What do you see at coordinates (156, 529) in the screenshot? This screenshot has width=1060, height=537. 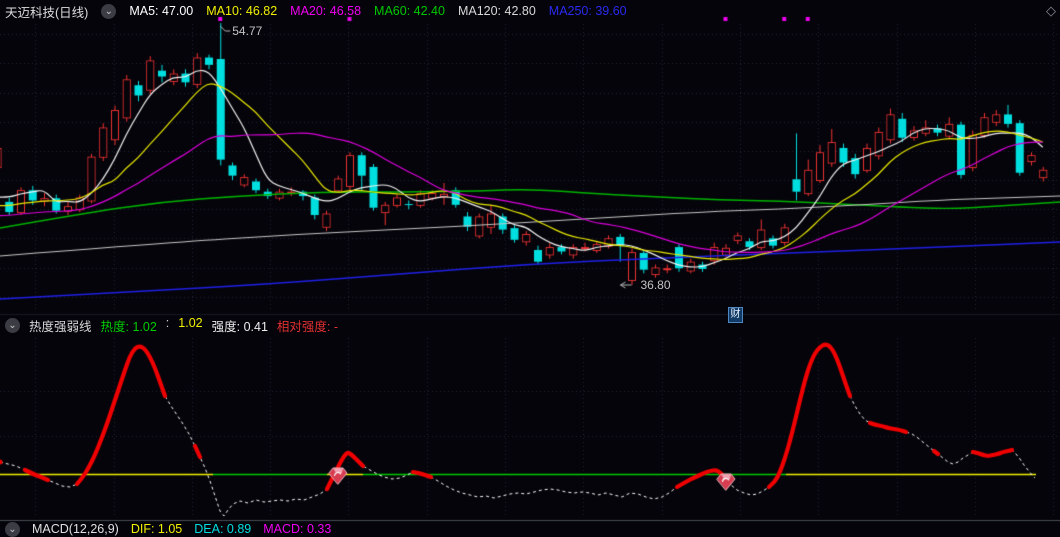 I see `clipped-value-1: DIF: 1.05` at bounding box center [156, 529].